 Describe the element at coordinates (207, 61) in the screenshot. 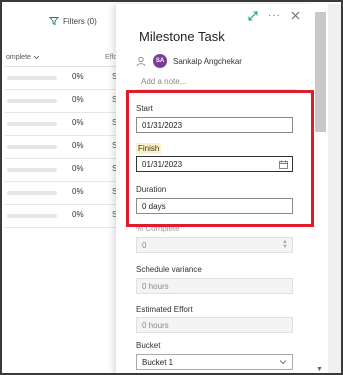

I see `assignee-name: Sankalp Angchekar` at that location.